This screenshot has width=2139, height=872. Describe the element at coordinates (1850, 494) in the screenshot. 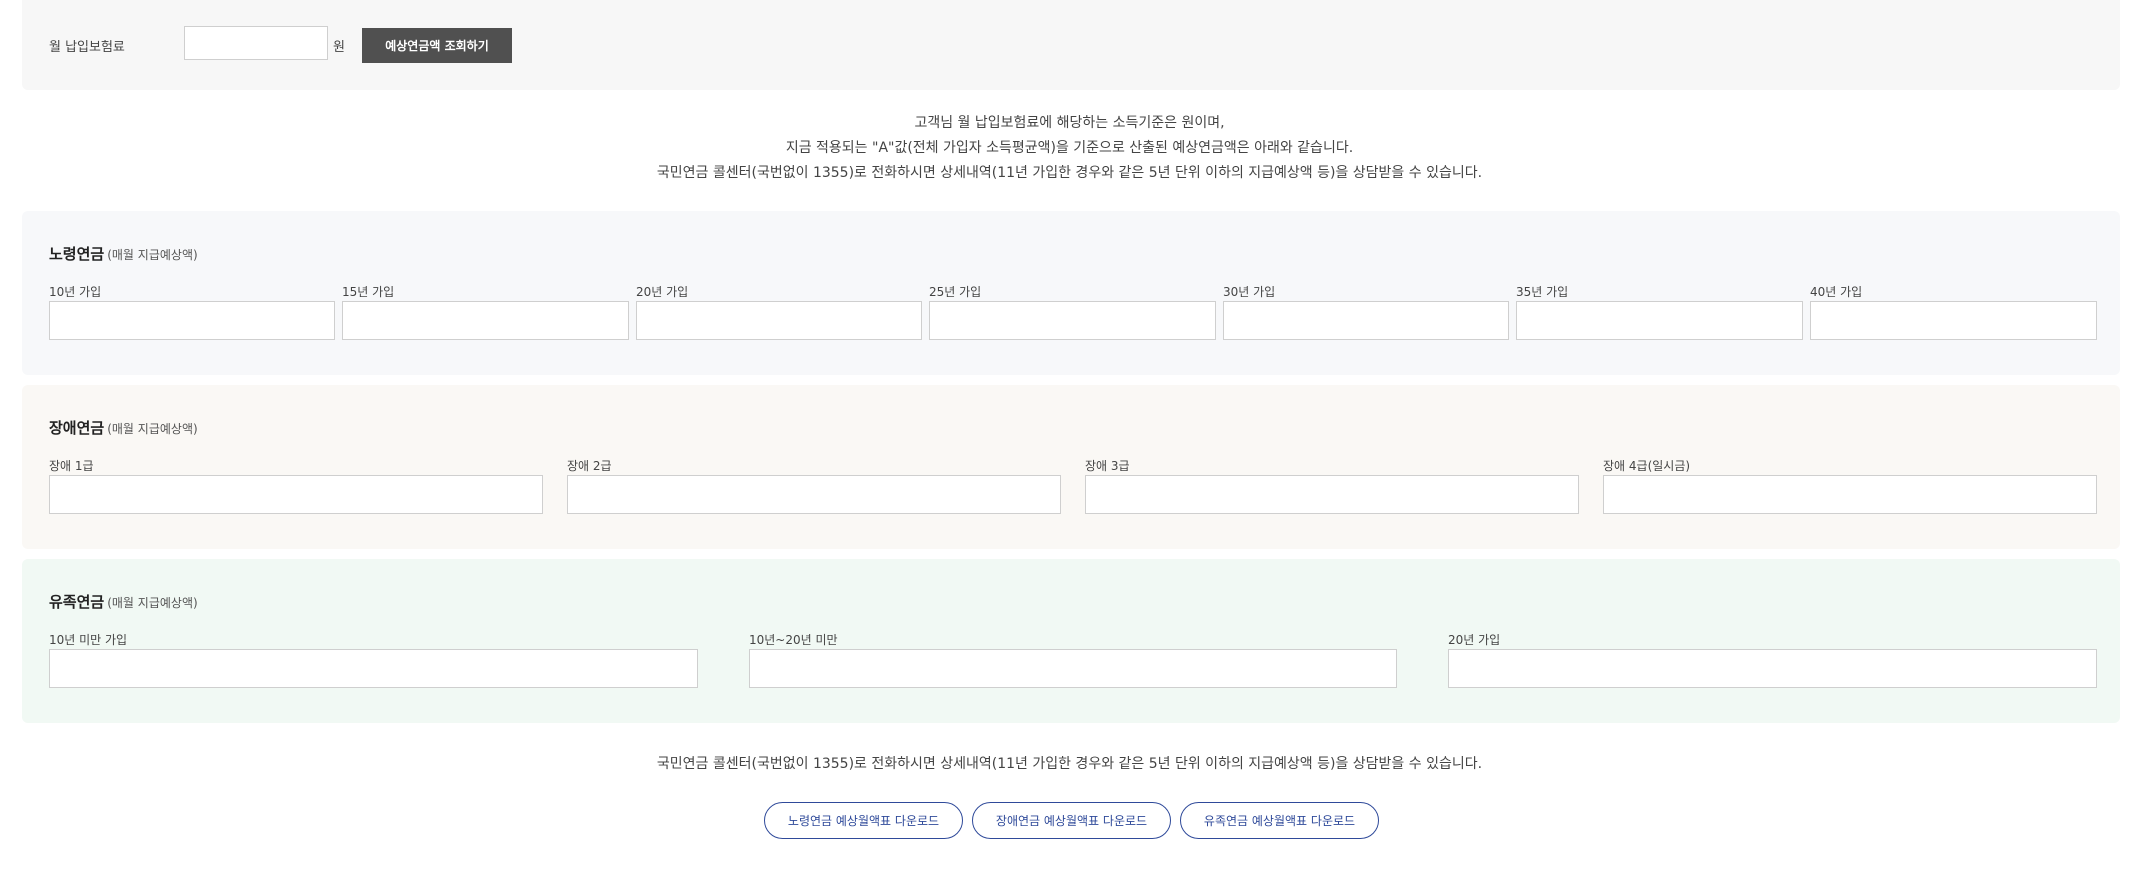

I see `disability-grade4-input` at that location.